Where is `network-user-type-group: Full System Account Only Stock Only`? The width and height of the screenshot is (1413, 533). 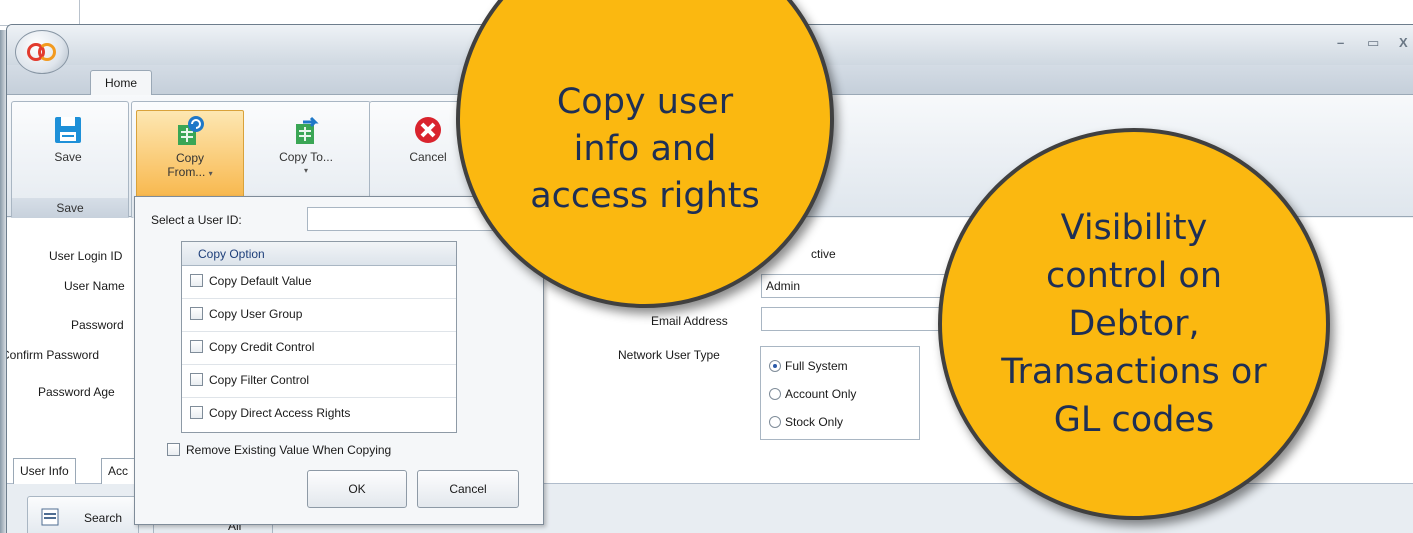 network-user-type-group: Full System Account Only Stock Only is located at coordinates (840, 393).